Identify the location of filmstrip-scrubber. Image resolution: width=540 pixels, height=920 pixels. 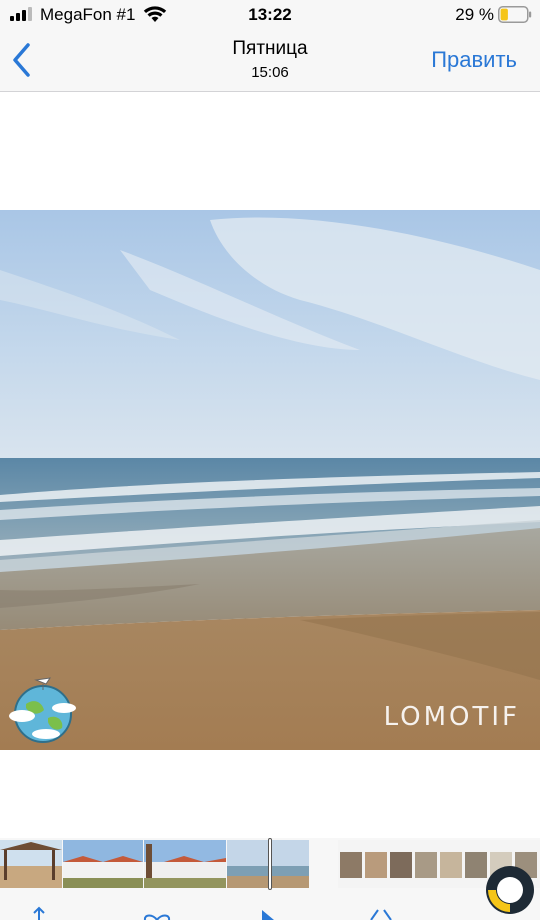
(270, 864).